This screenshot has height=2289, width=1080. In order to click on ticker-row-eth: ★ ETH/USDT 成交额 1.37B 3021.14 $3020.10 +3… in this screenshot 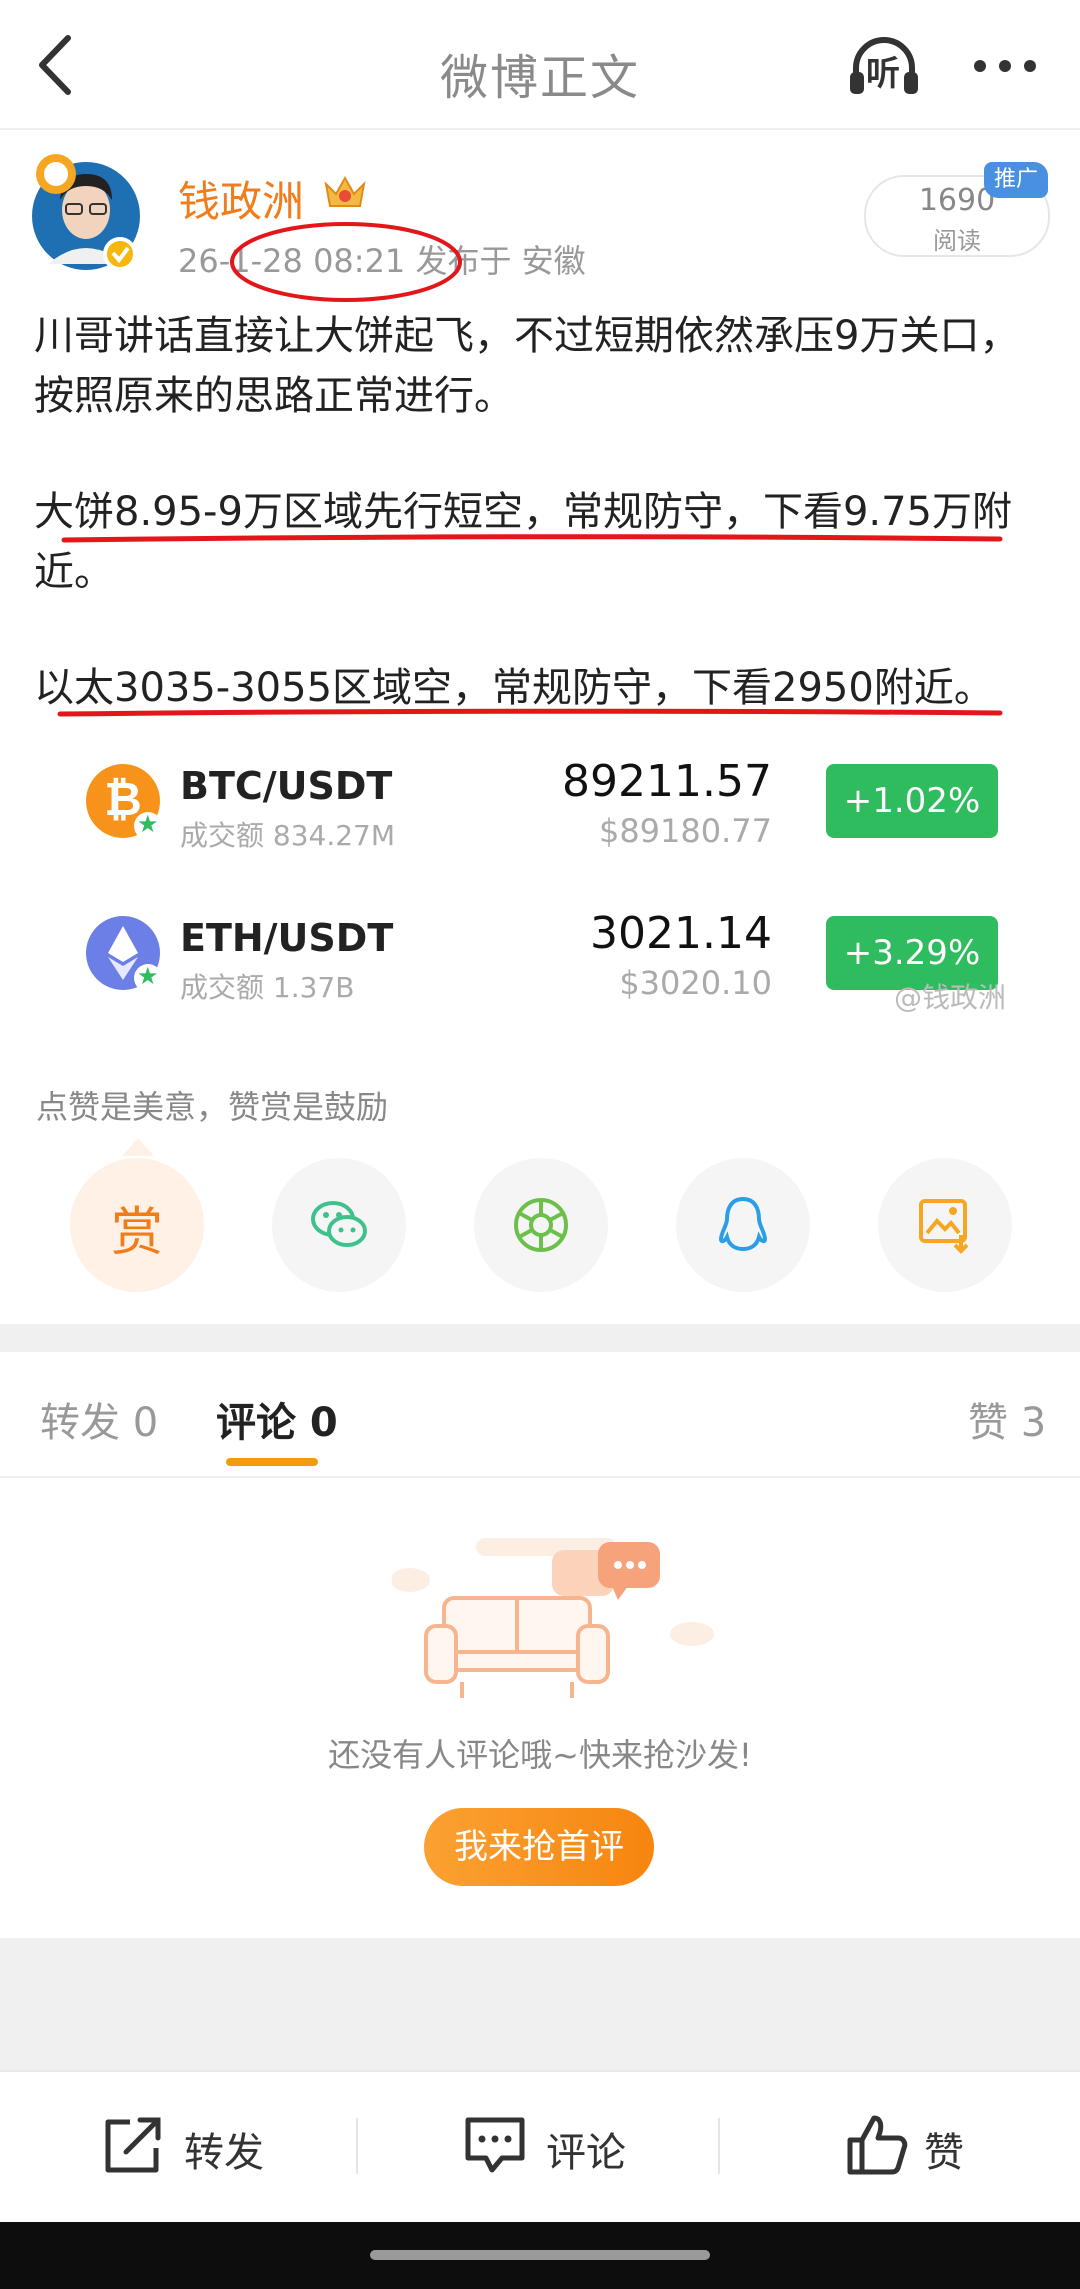, I will do `click(542, 962)`.